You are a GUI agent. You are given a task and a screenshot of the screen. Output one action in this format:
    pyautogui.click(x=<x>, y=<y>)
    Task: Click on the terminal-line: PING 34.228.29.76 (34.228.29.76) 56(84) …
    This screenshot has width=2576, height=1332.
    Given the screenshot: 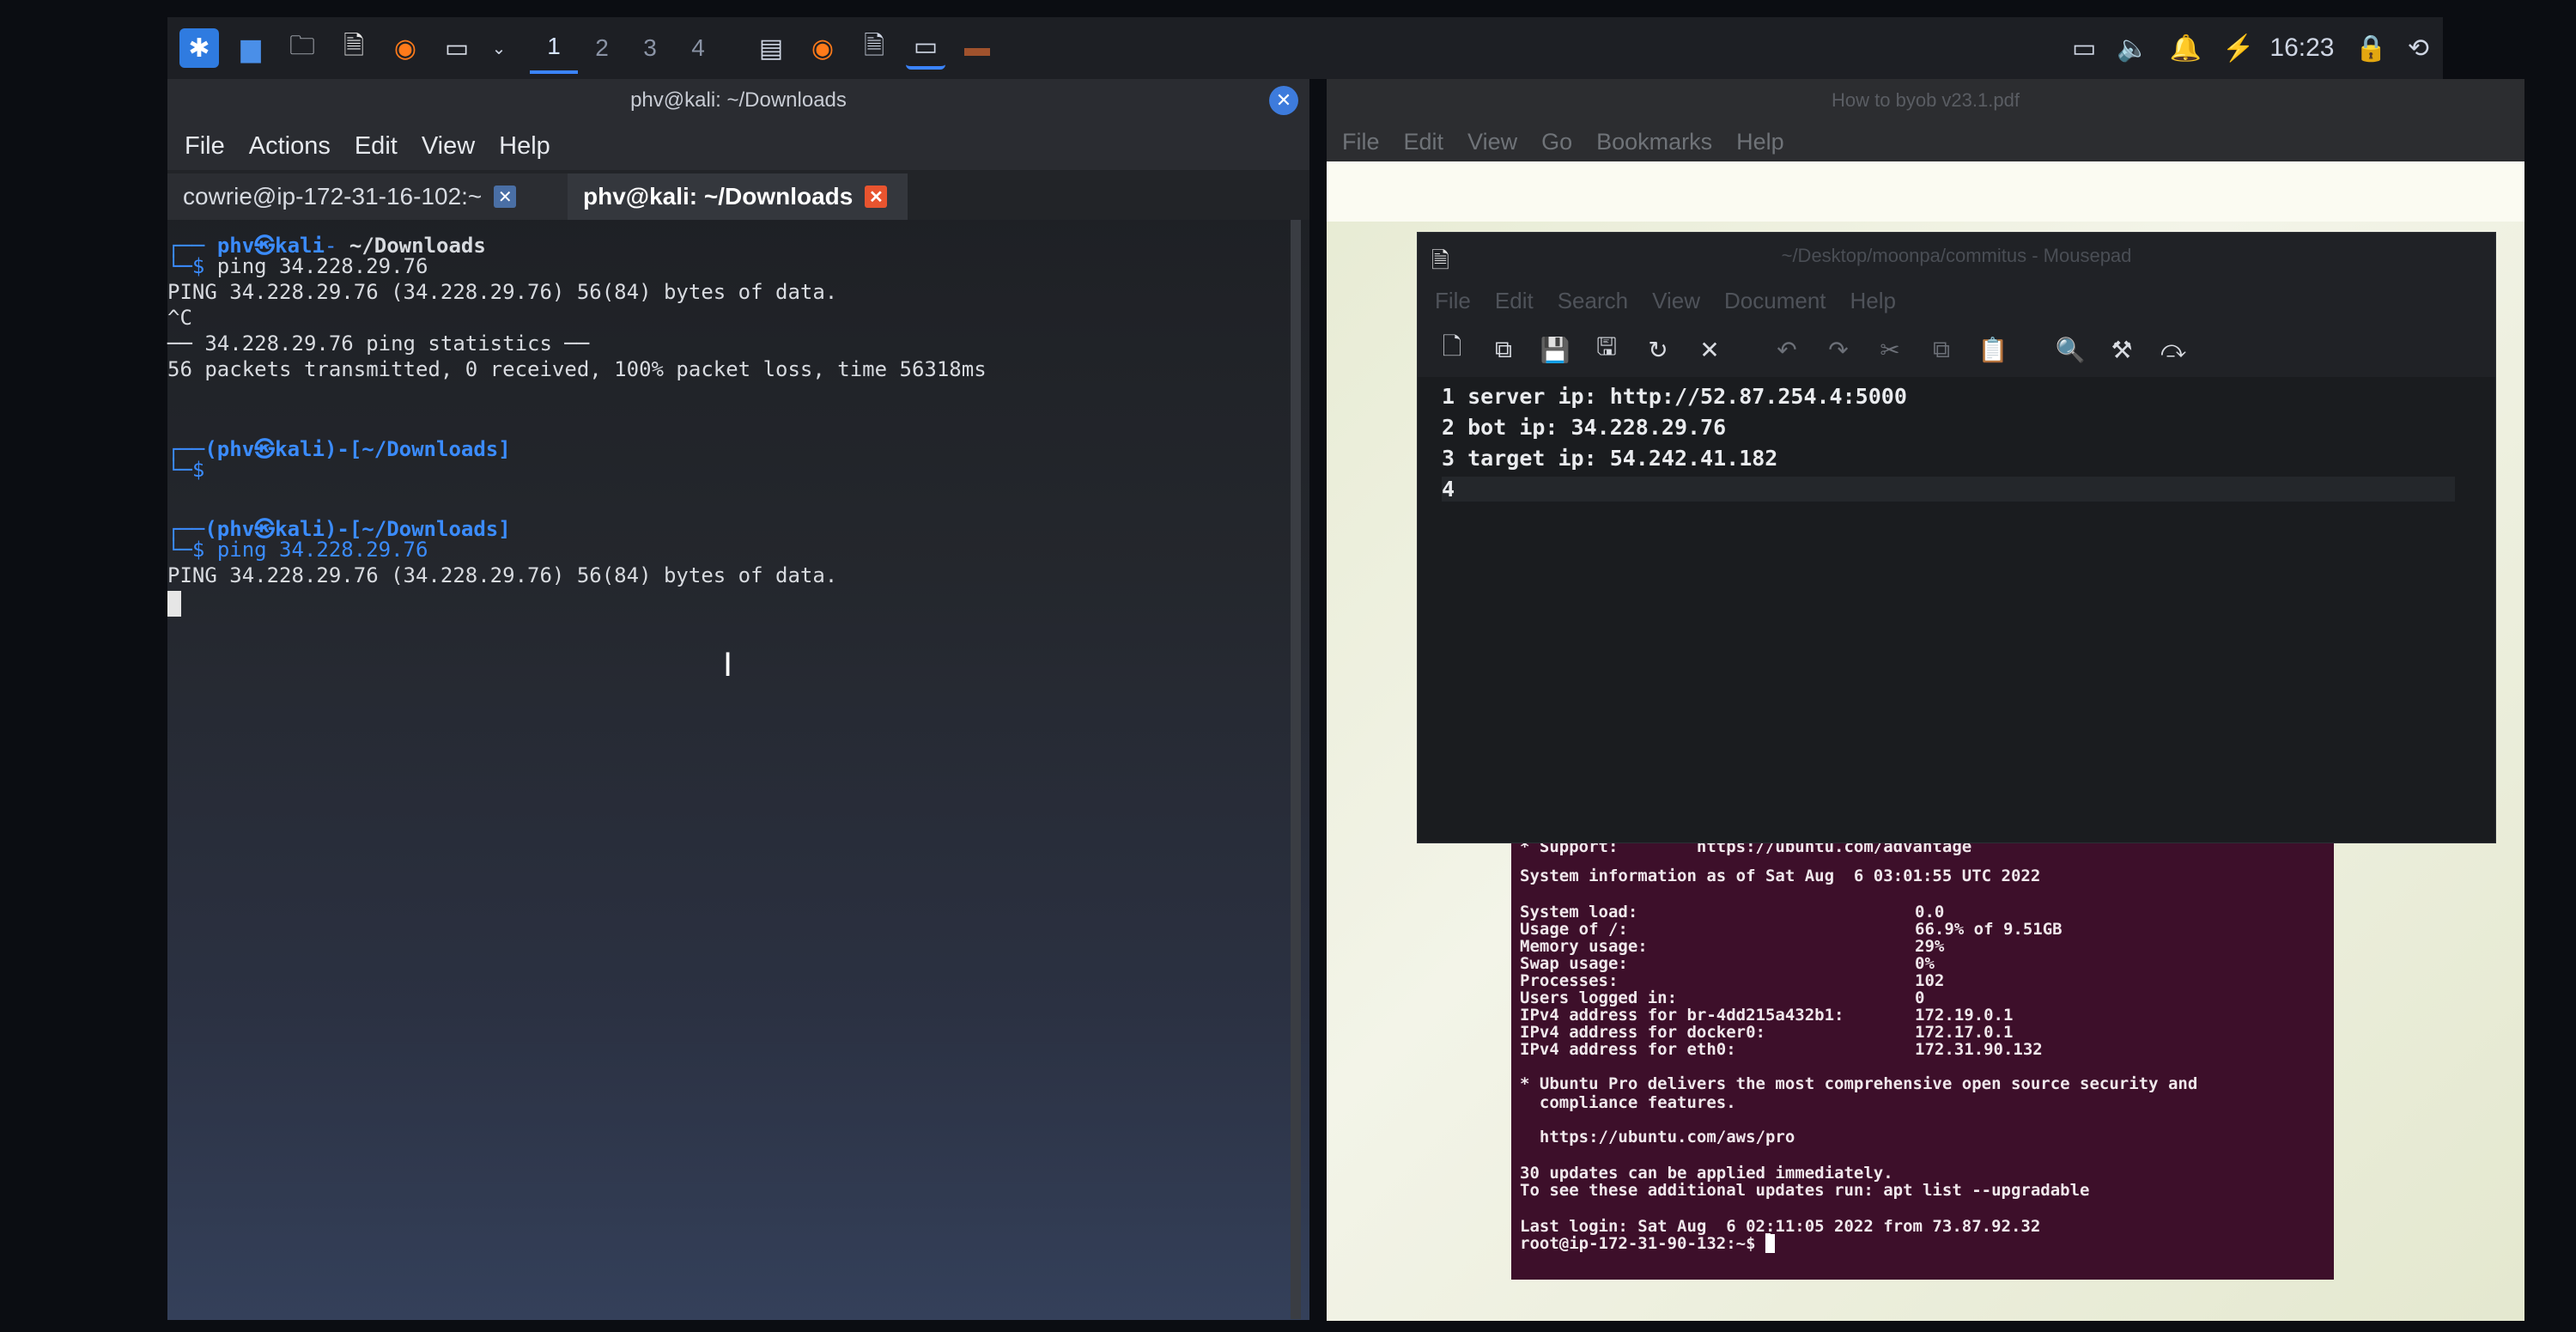 What is the action you would take?
    pyautogui.click(x=503, y=575)
    